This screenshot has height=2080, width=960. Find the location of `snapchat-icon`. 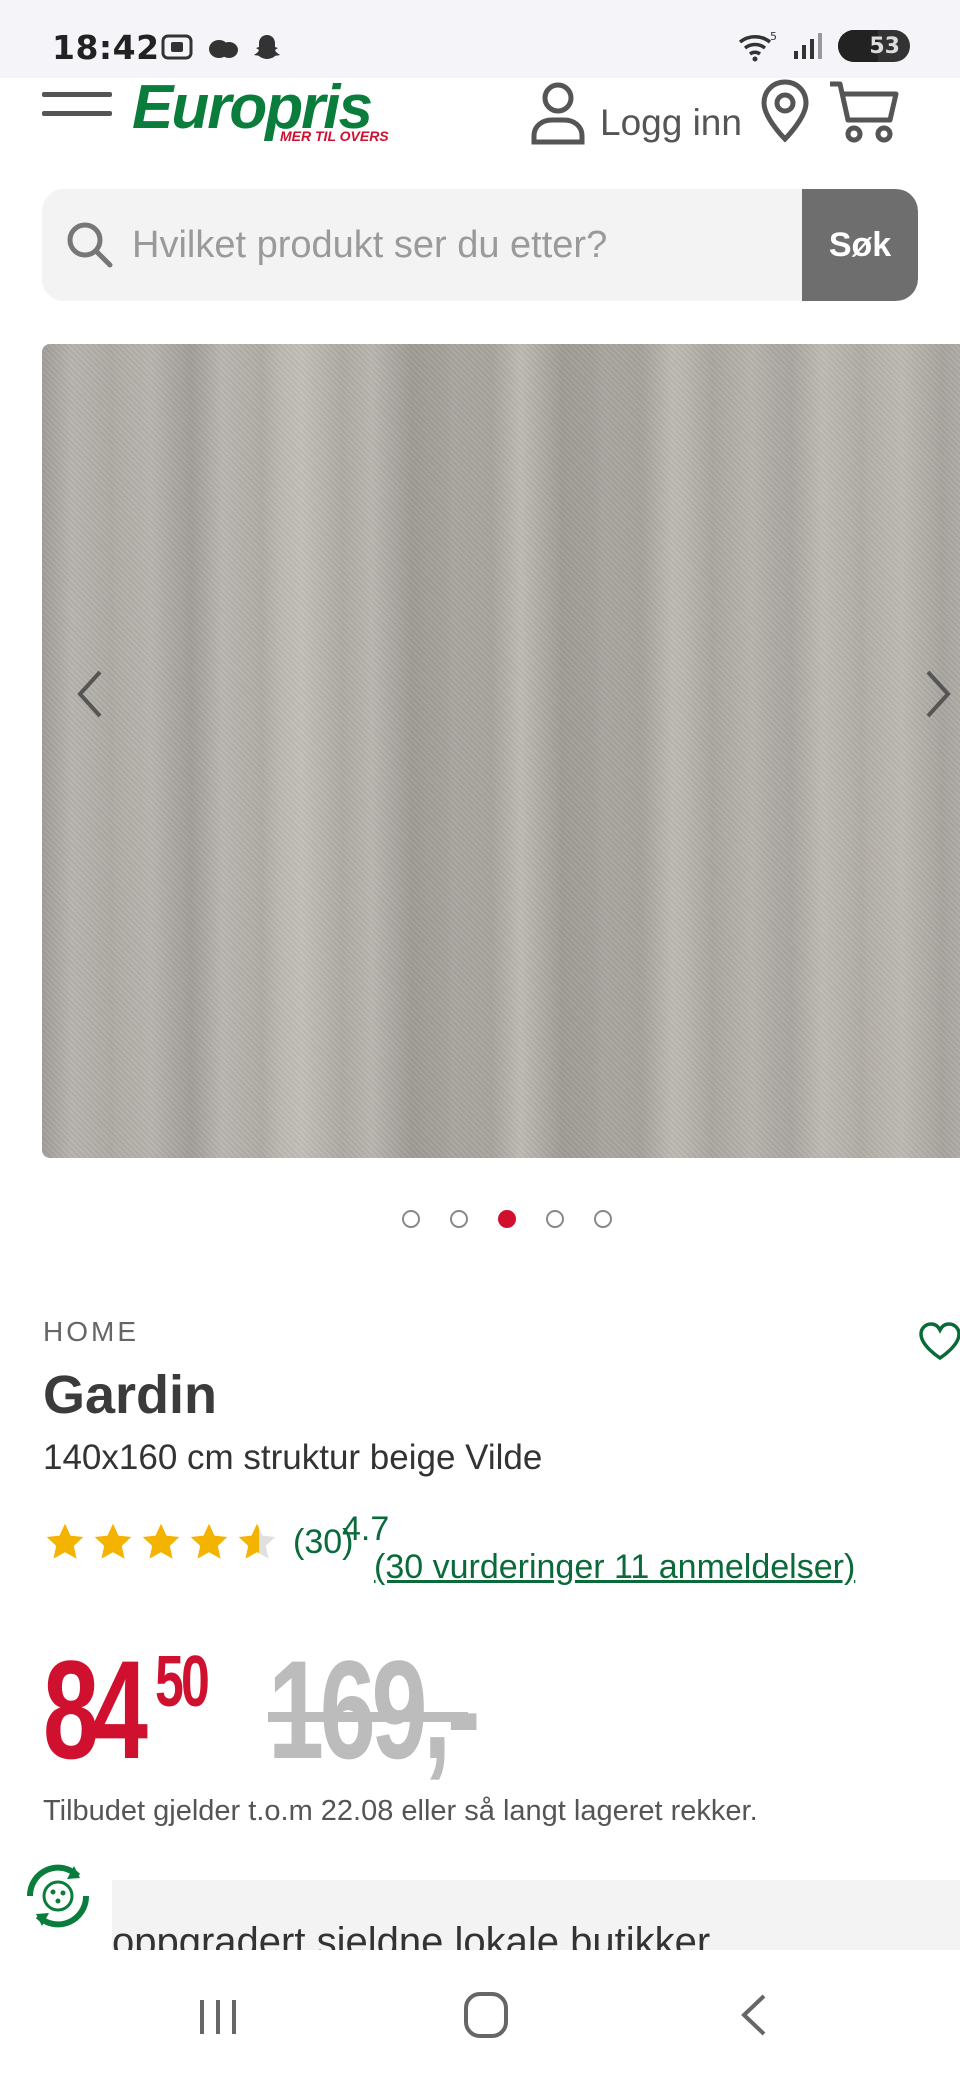

snapchat-icon is located at coordinates (267, 47).